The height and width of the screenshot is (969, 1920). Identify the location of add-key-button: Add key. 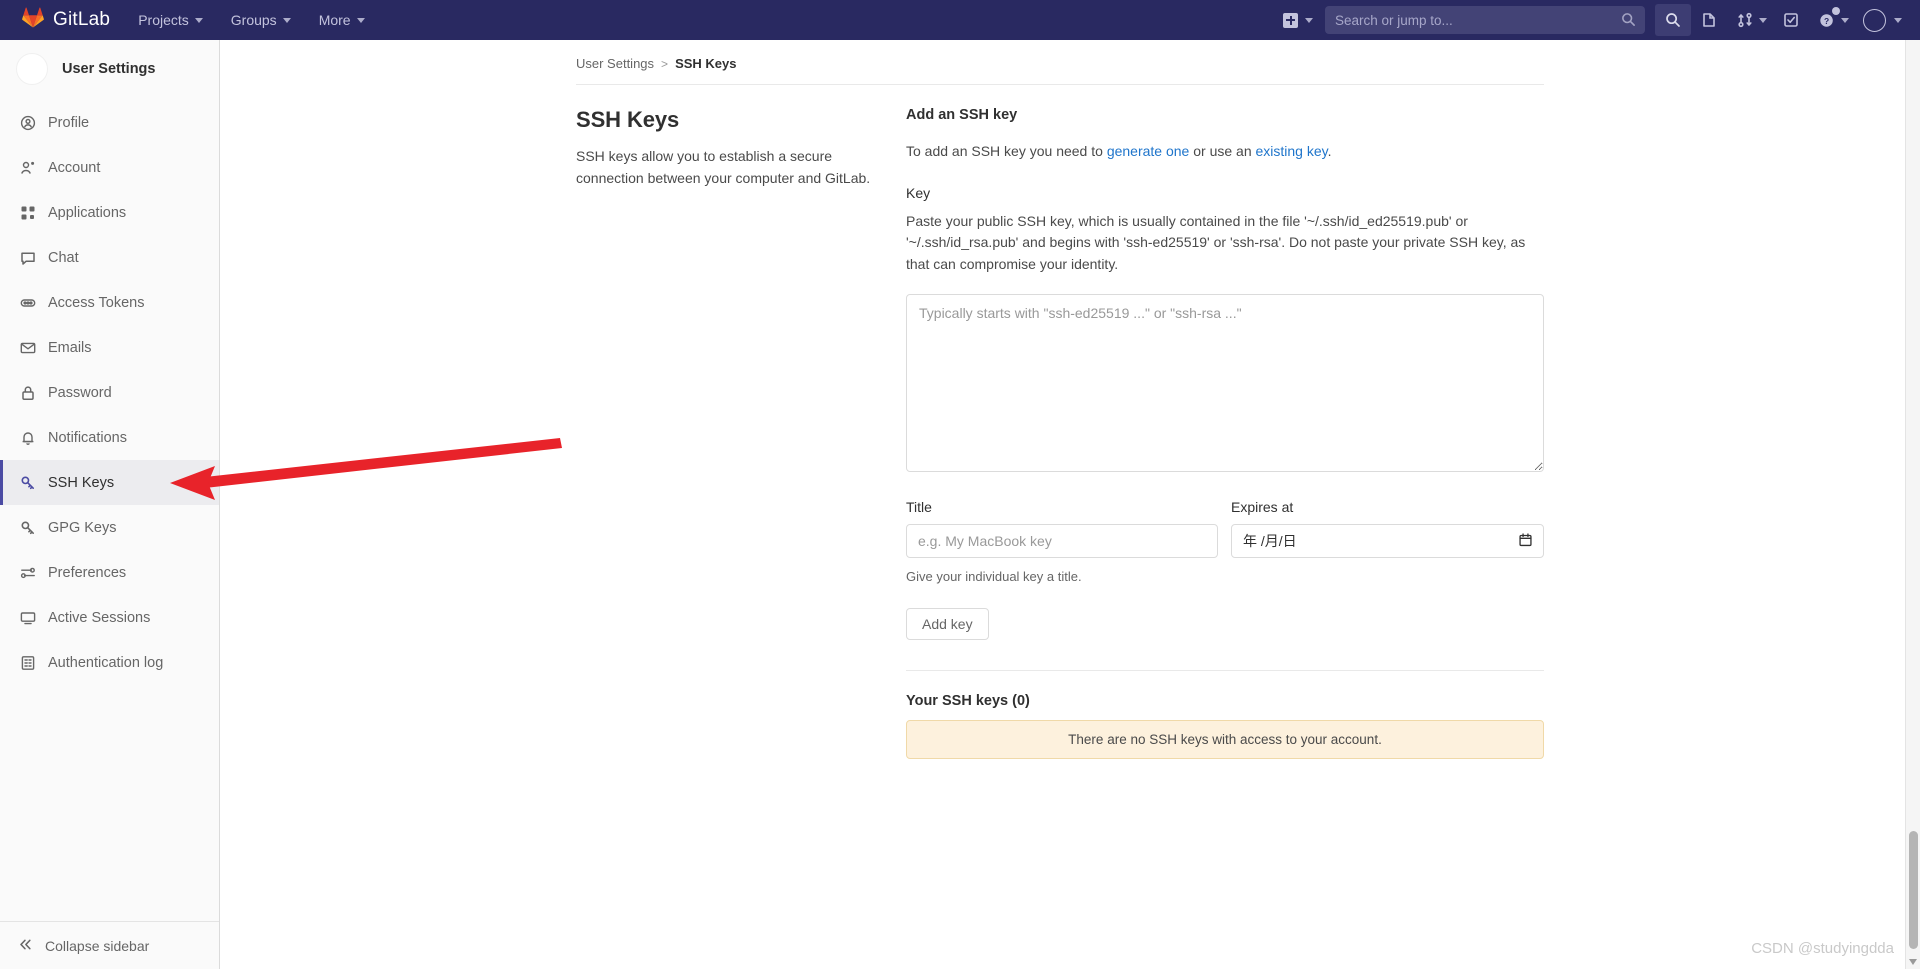
(947, 623).